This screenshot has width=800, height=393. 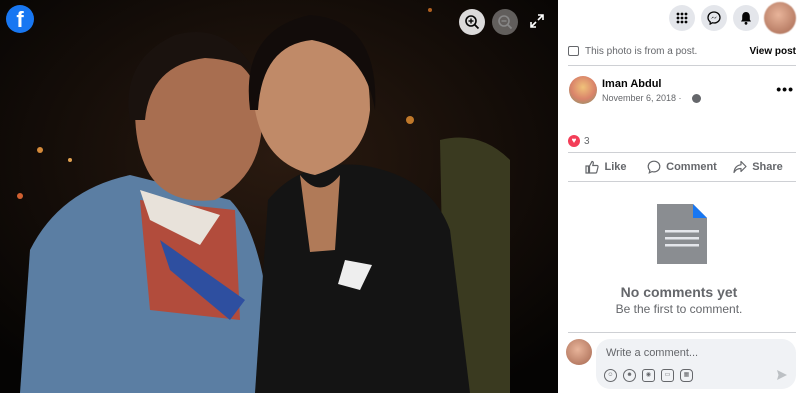 I want to click on share-icon, so click(x=740, y=167).